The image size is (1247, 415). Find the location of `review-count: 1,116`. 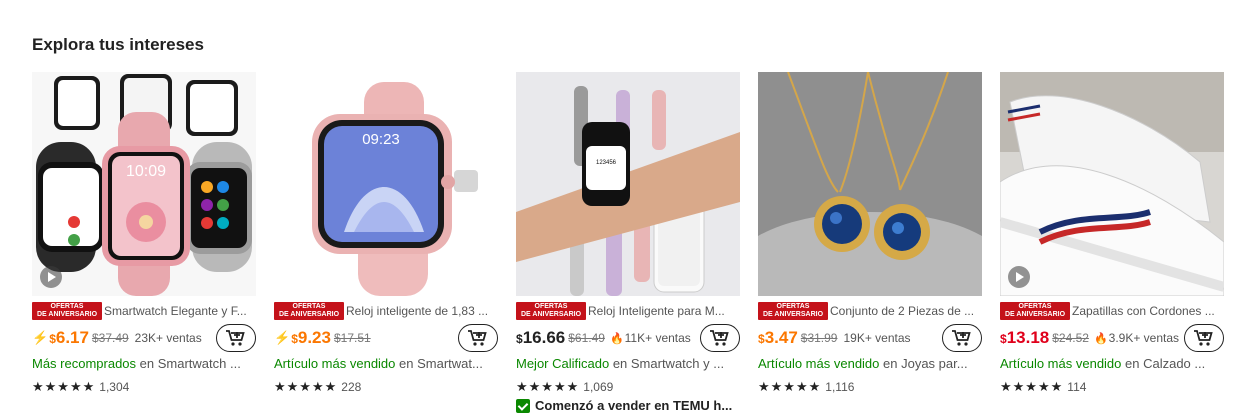

review-count: 1,116 is located at coordinates (840, 387).